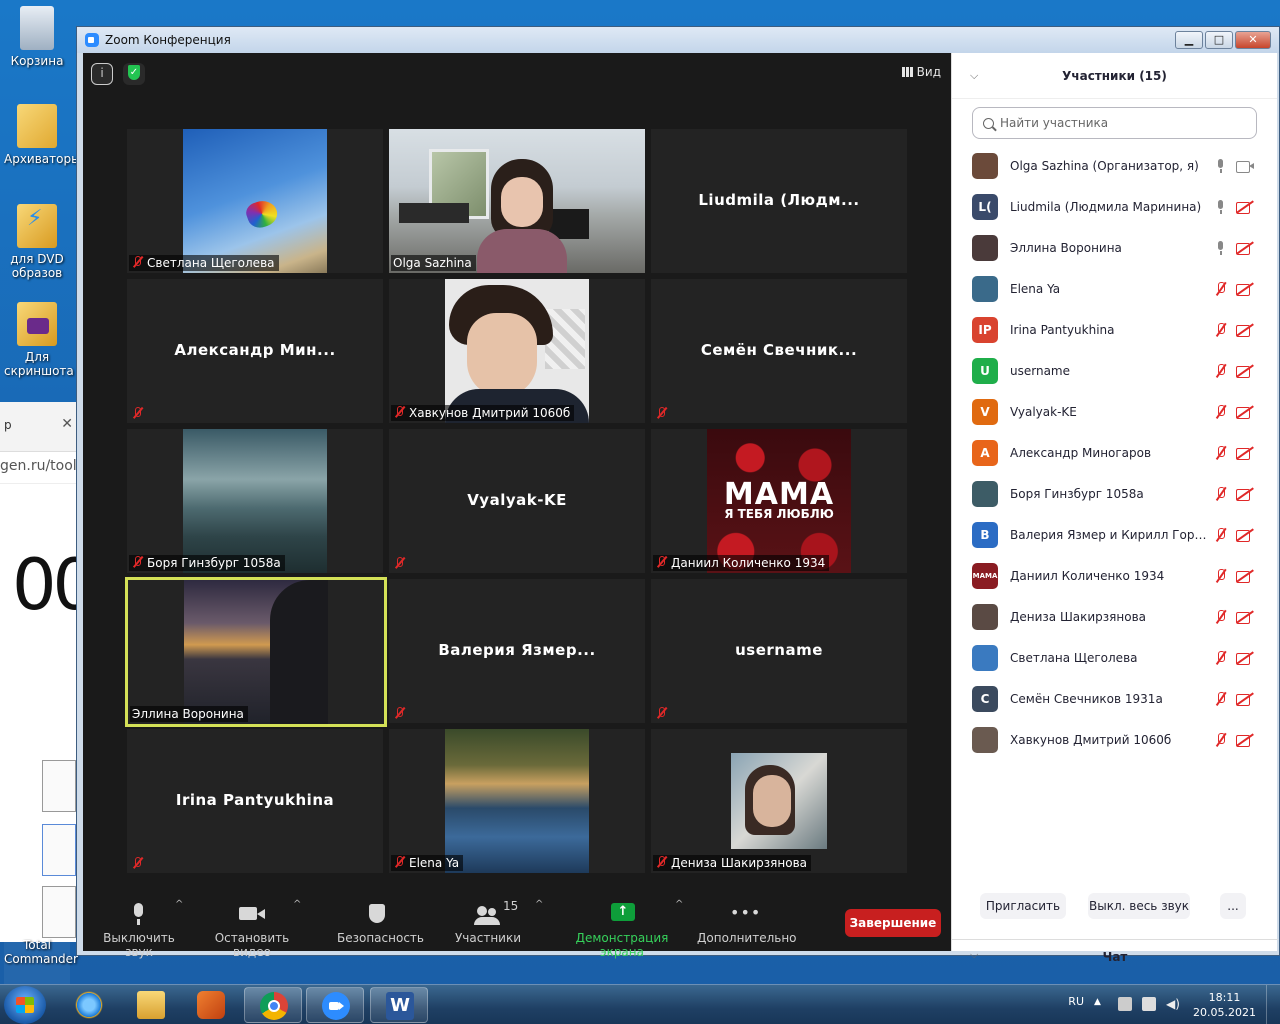 The width and height of the screenshot is (1280, 1024). What do you see at coordinates (622, 925) in the screenshot?
I see `share-screen-button: Демонстрация экрана` at bounding box center [622, 925].